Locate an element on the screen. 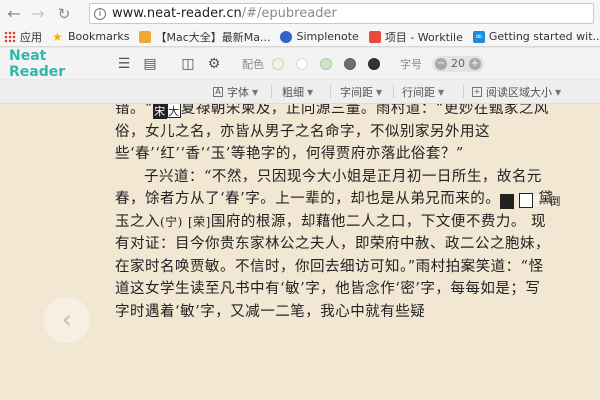 This screenshot has width=600, height=400. star-icon: ★ is located at coordinates (57, 36).